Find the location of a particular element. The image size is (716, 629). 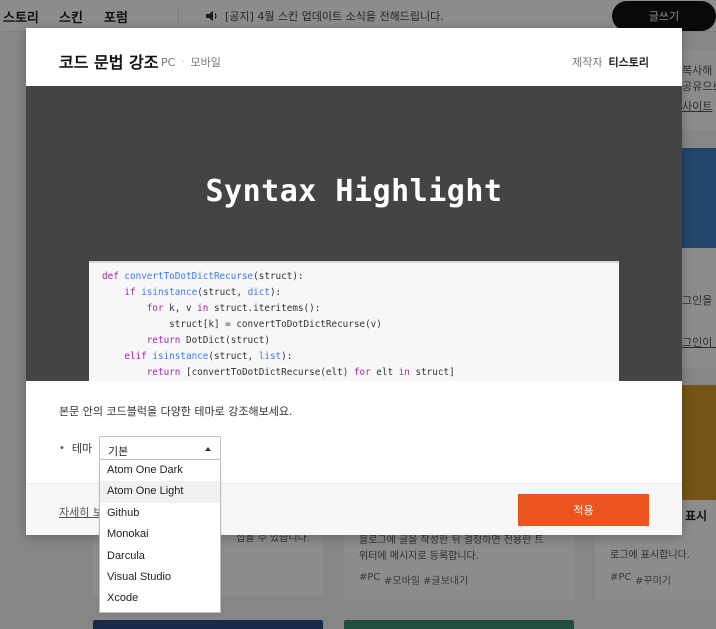

modal-description: 본문 안의 코드블럭을 다양한 테마로 강조해보세요. is located at coordinates (176, 411).